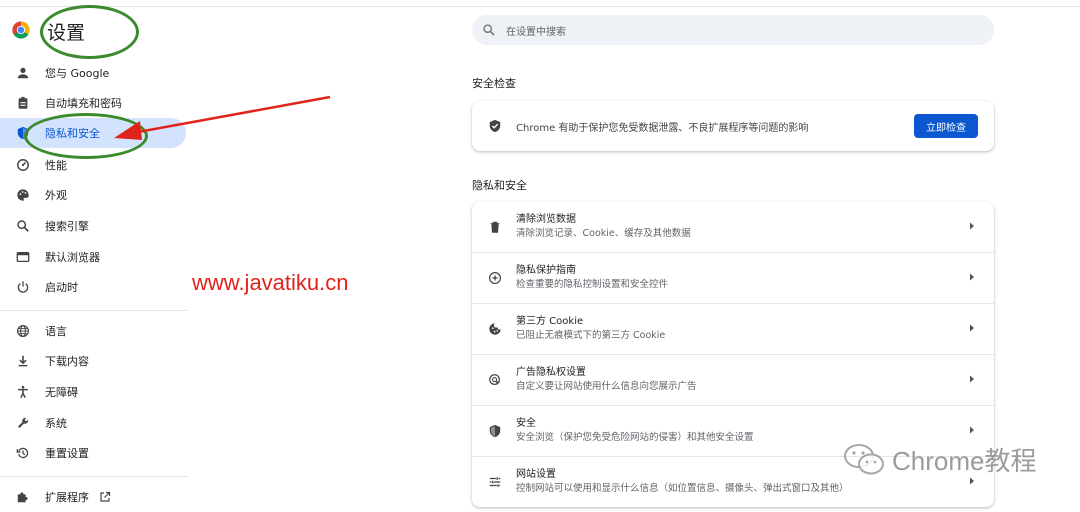 This screenshot has width=1080, height=512. What do you see at coordinates (93, 497) in the screenshot?
I see `sidebar-item-extensions: 扩展程序` at bounding box center [93, 497].